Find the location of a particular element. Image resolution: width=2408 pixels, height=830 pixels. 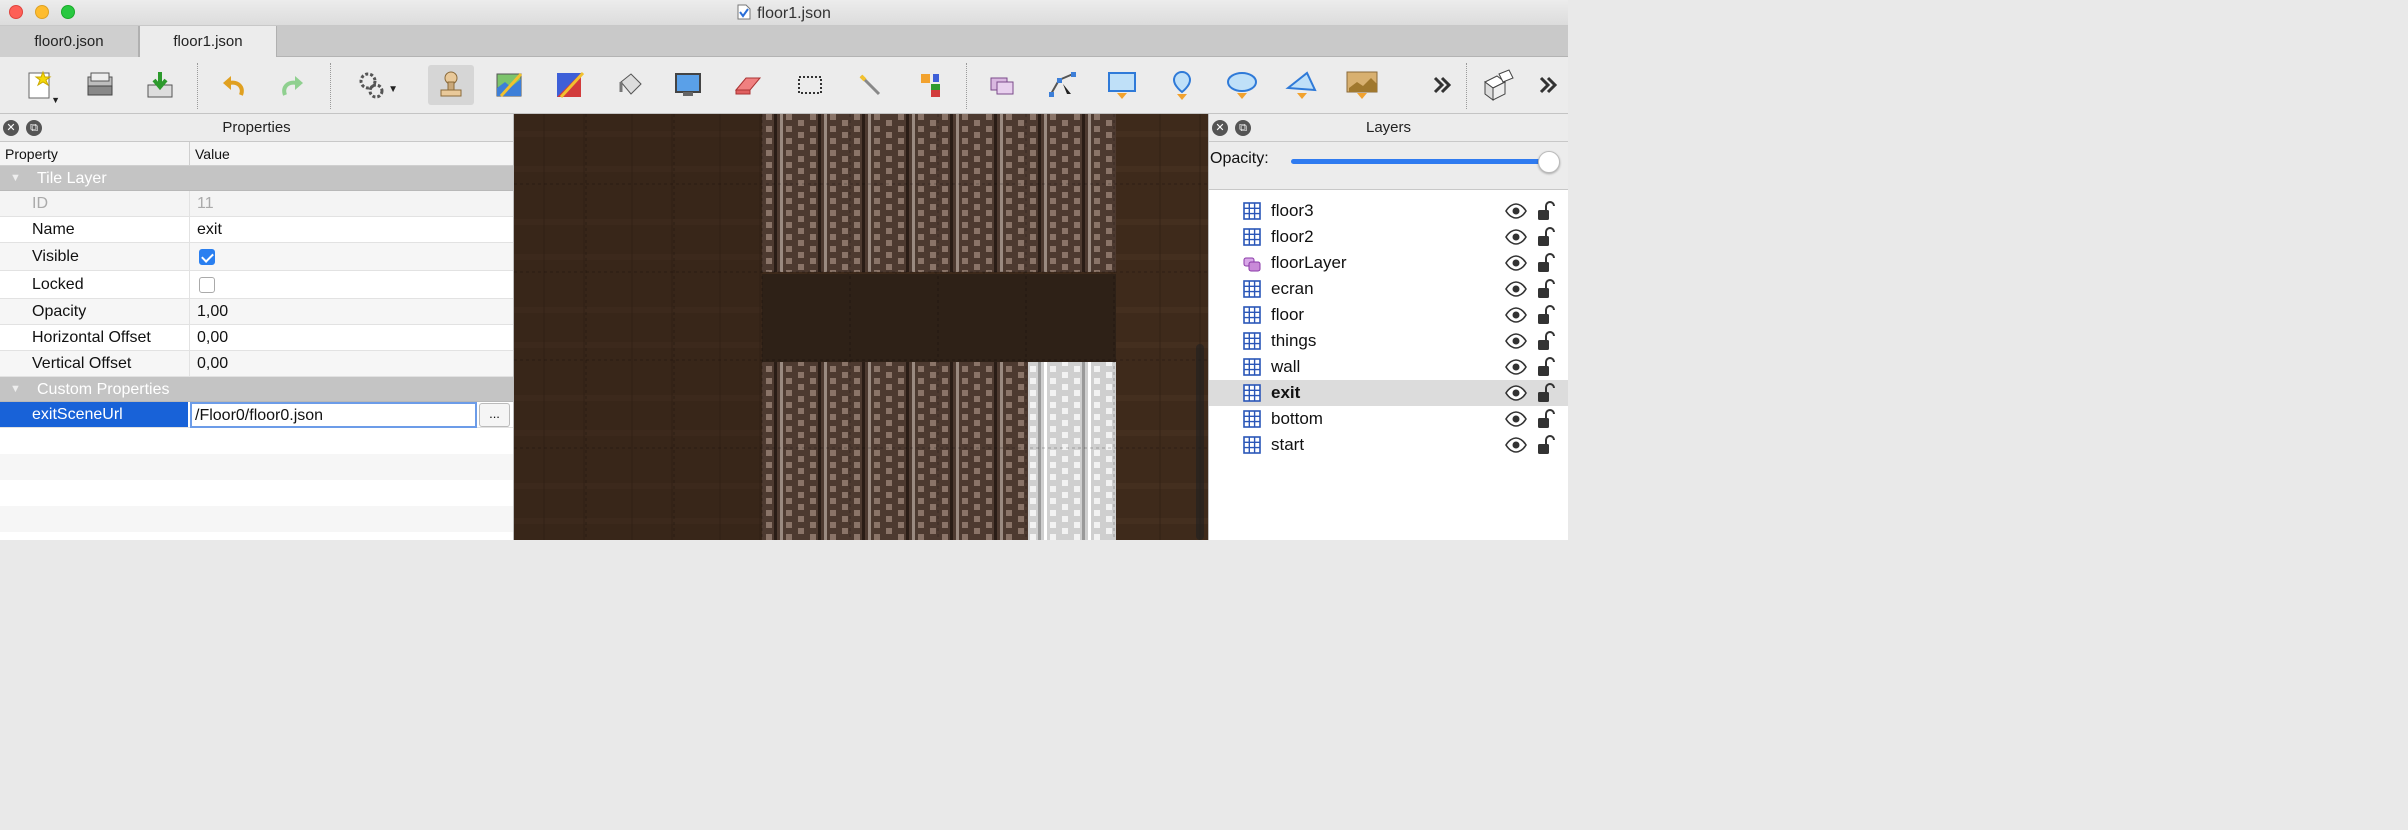

select-same-tile-icon is located at coordinates (930, 85).